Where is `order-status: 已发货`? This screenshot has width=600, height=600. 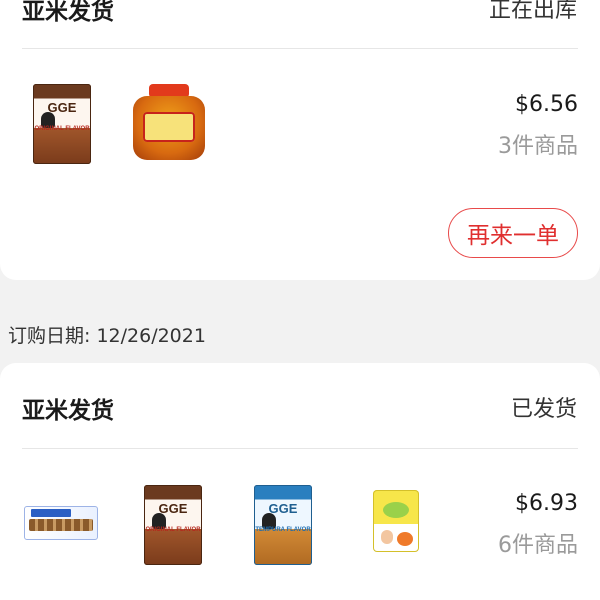
order-status: 已发货 is located at coordinates (543, 409).